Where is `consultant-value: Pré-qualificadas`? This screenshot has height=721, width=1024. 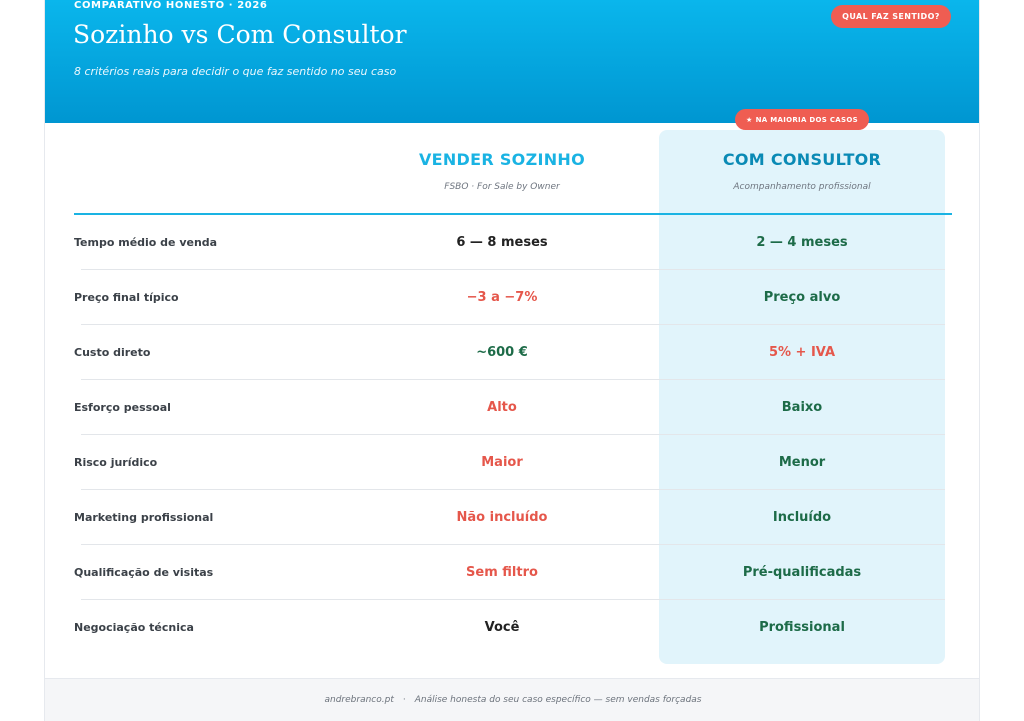
consultant-value: Pré-qualificadas is located at coordinates (802, 572).